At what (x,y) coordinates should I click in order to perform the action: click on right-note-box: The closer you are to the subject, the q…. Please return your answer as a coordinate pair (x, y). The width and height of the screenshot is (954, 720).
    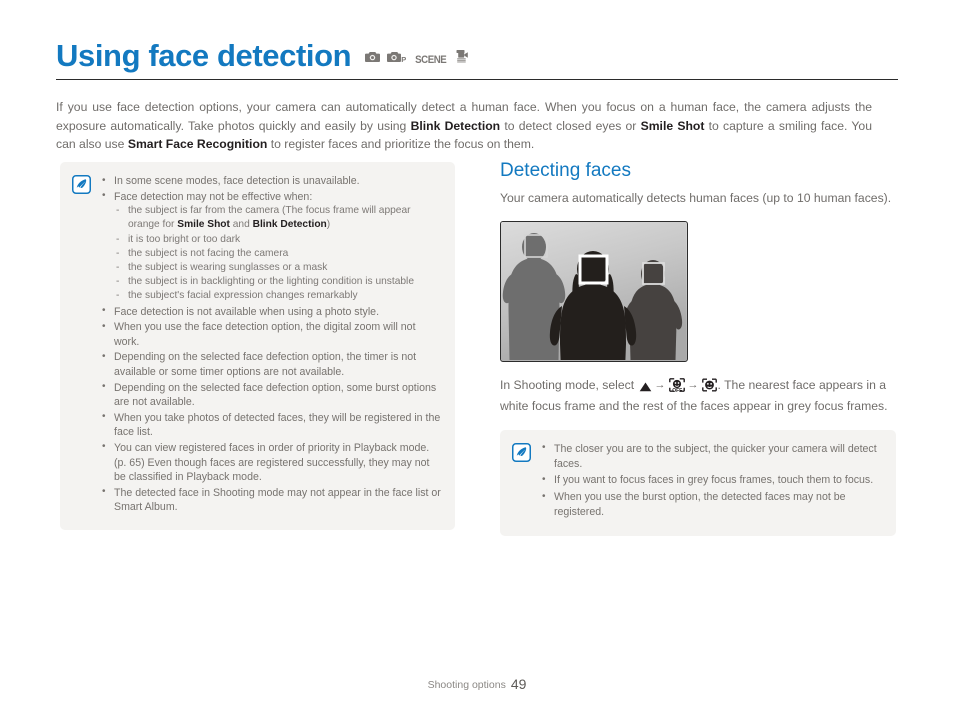
    Looking at the image, I should click on (698, 482).